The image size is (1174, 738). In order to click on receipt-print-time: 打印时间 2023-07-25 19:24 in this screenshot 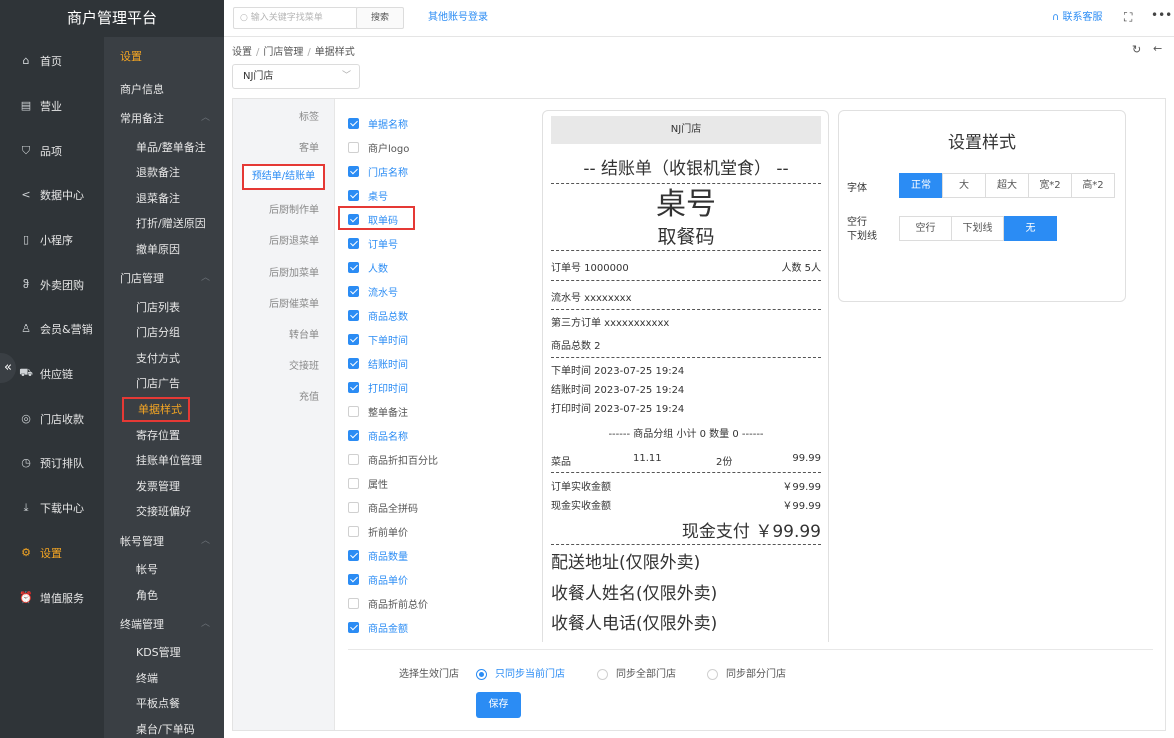, I will do `click(617, 407)`.